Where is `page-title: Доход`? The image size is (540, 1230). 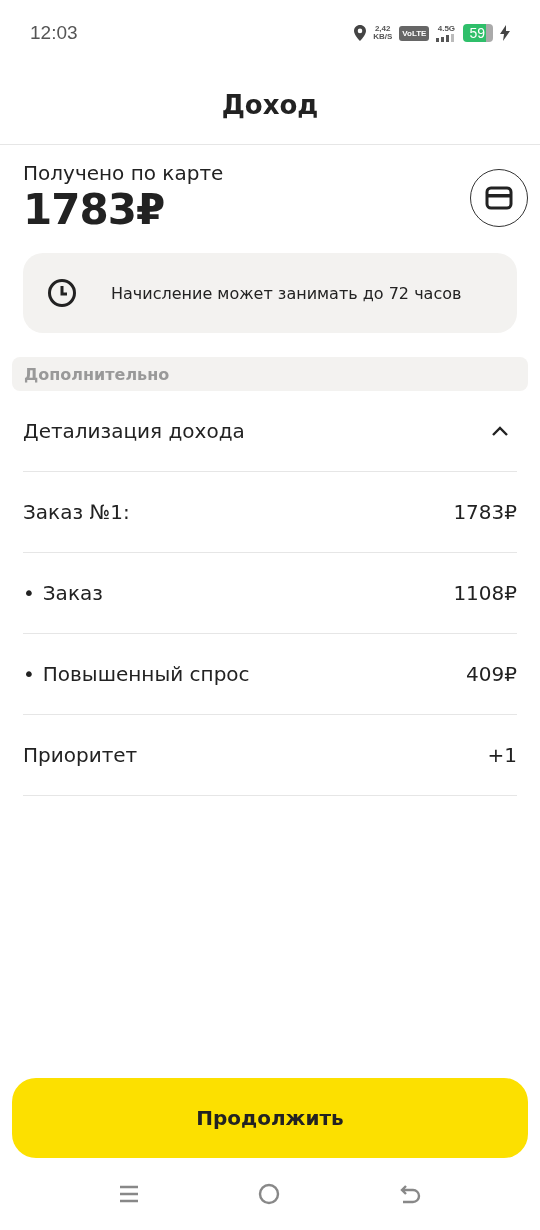
page-title: Доход is located at coordinates (270, 105).